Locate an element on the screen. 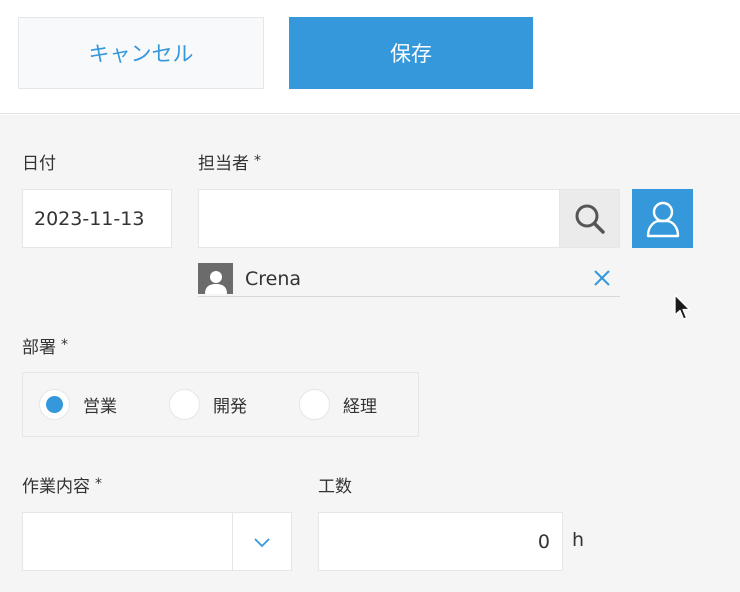 This screenshot has width=740, height=592. man-hours-label-text: 工数 is located at coordinates (335, 487).